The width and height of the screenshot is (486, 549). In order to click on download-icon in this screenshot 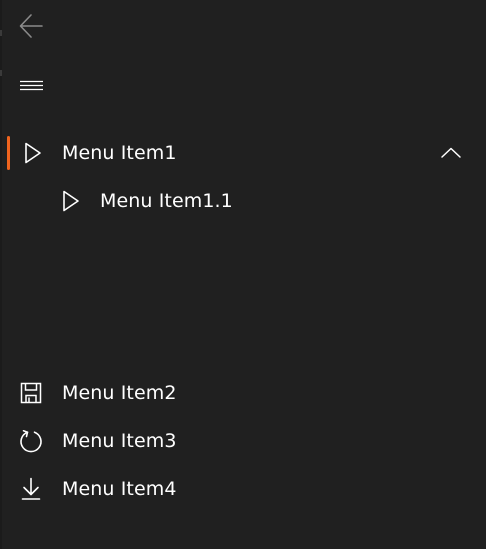, I will do `click(31, 488)`.